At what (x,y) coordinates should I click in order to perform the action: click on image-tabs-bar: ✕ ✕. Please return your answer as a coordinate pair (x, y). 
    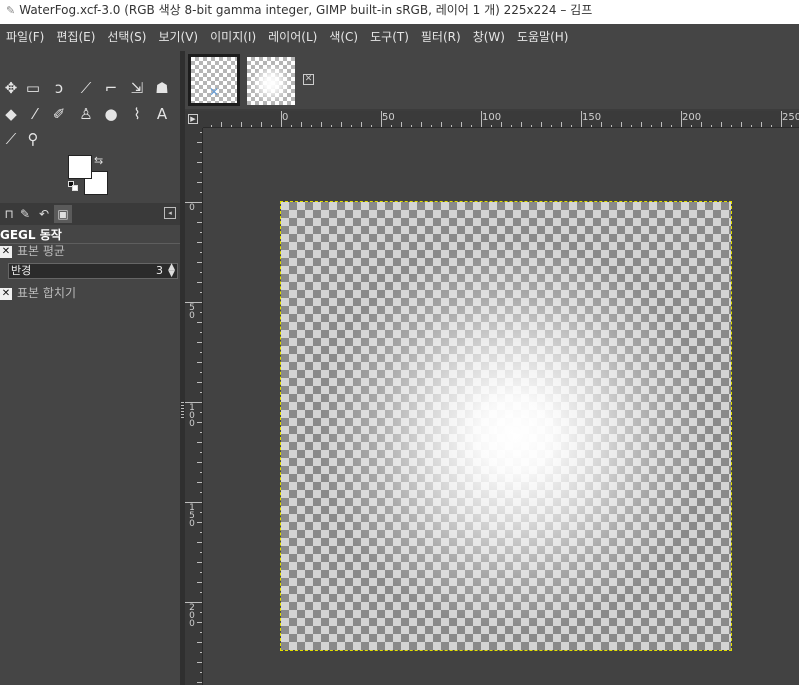
    Looking at the image, I should click on (492, 80).